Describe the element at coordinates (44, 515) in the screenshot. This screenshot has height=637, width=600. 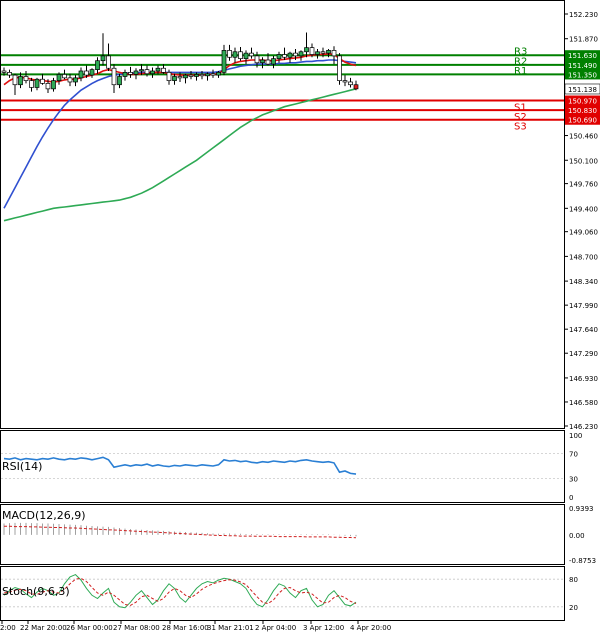
I see `macd-label: MACD(12,26,9)` at that location.